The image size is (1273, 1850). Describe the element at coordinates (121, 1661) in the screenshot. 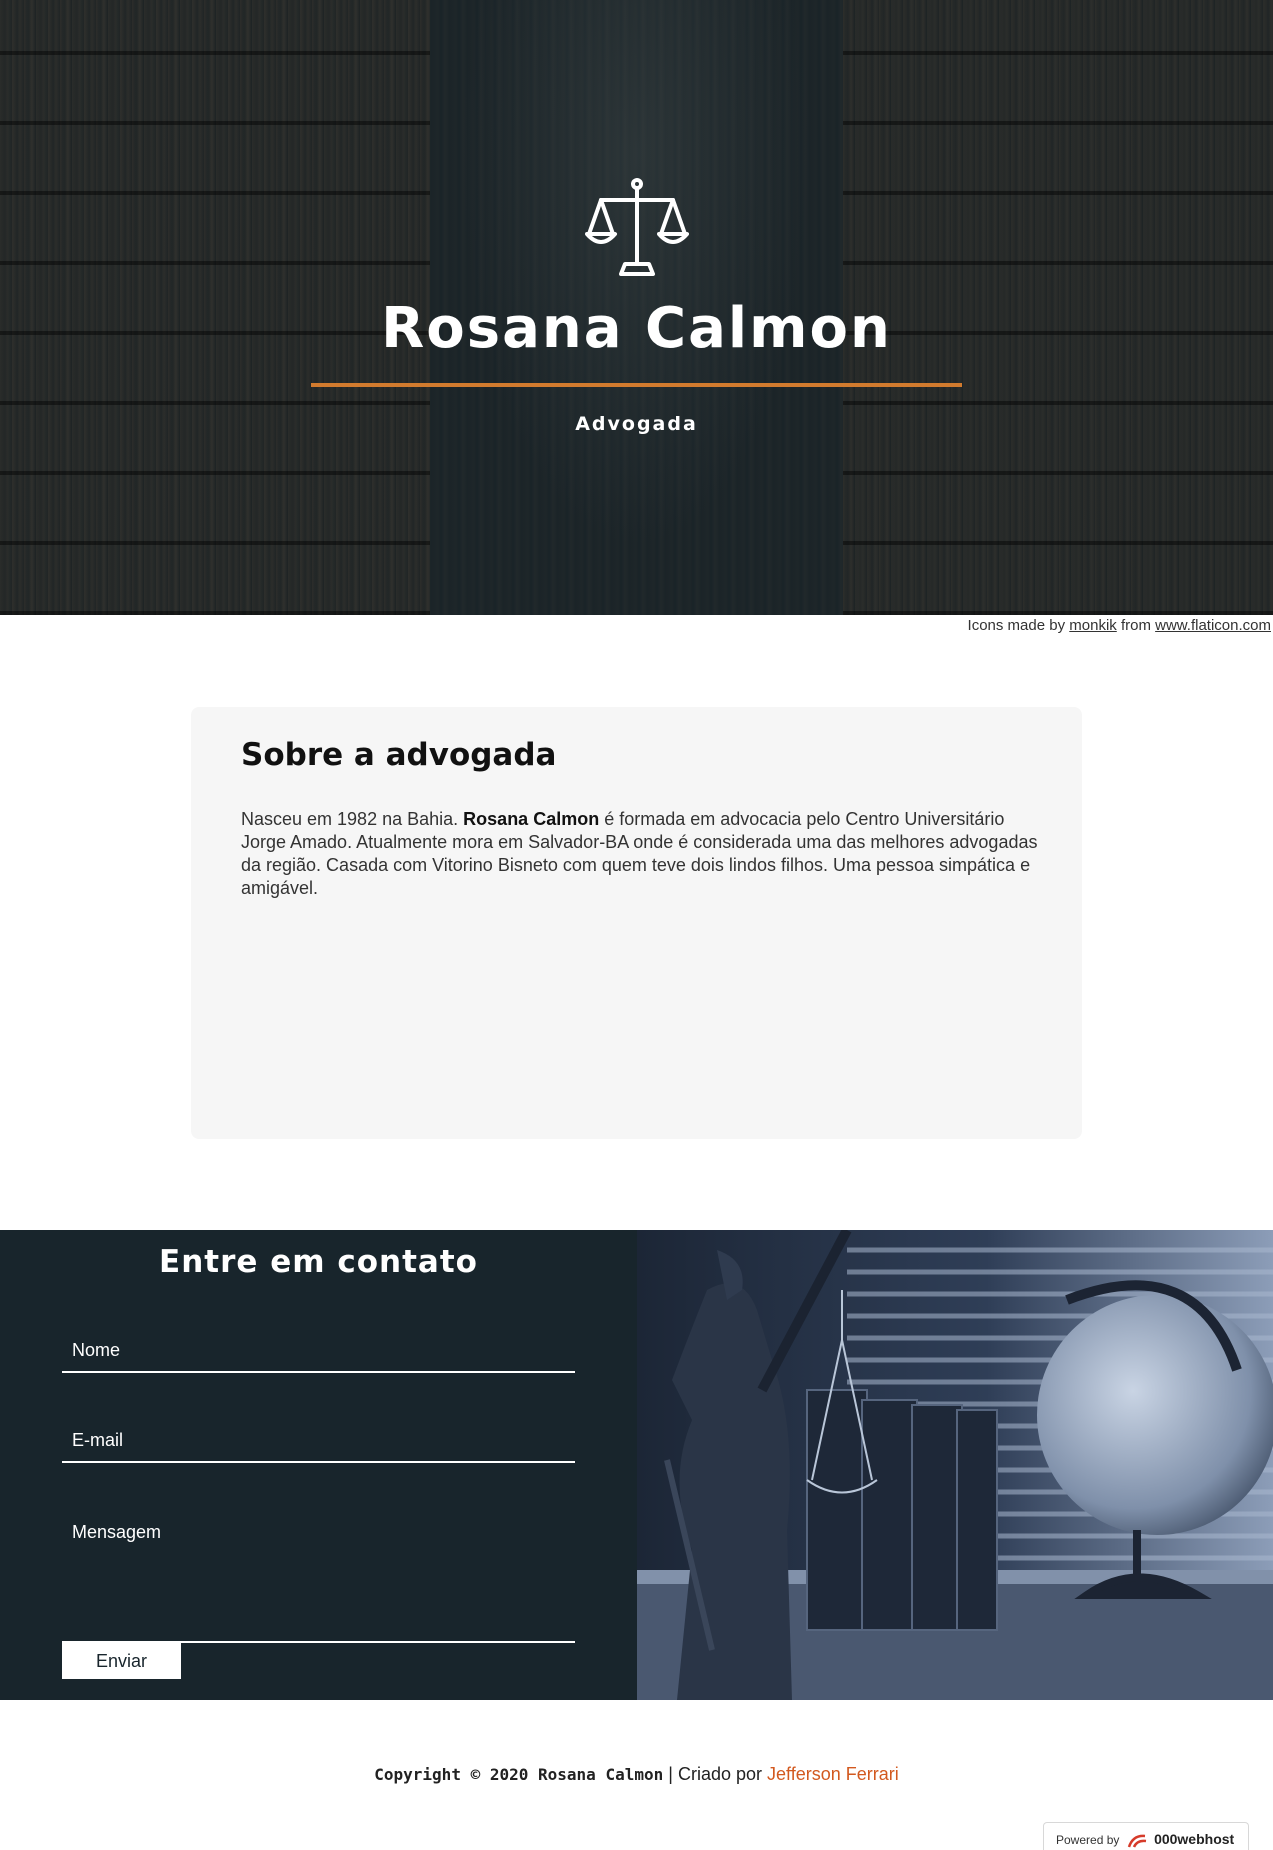

I see `send-button: Enviar` at that location.